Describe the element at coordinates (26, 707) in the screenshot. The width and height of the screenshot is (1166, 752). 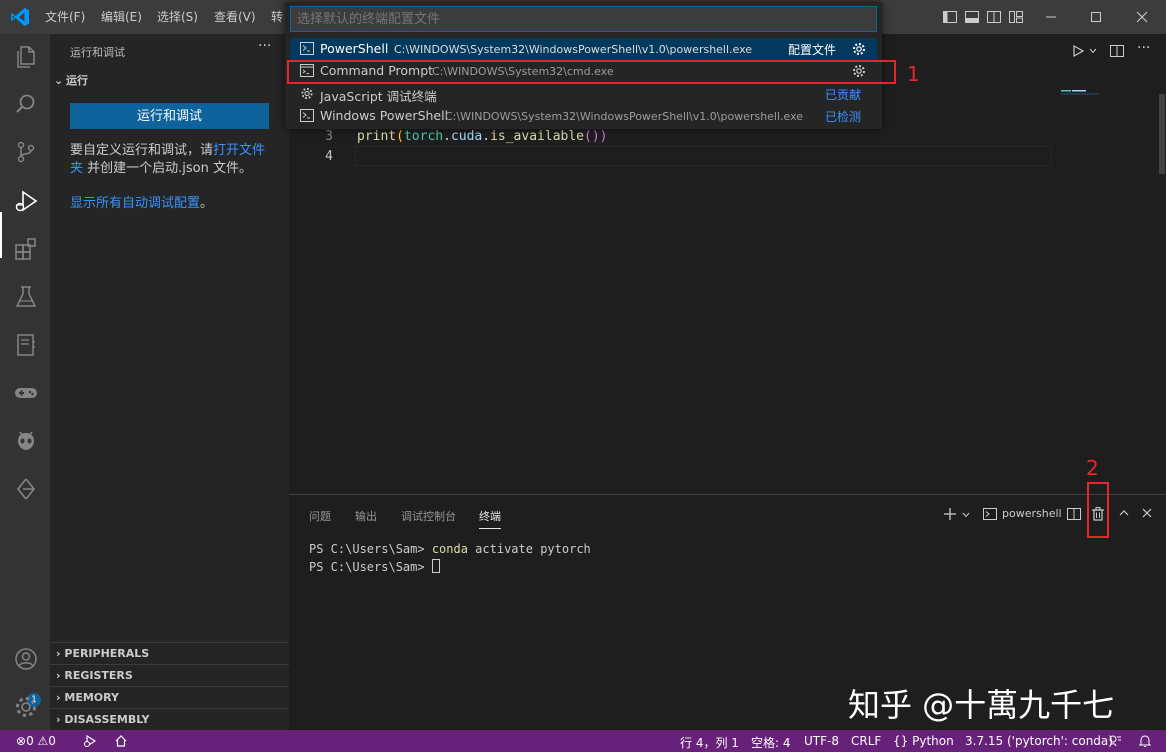
I see `settings-gear-icon` at that location.